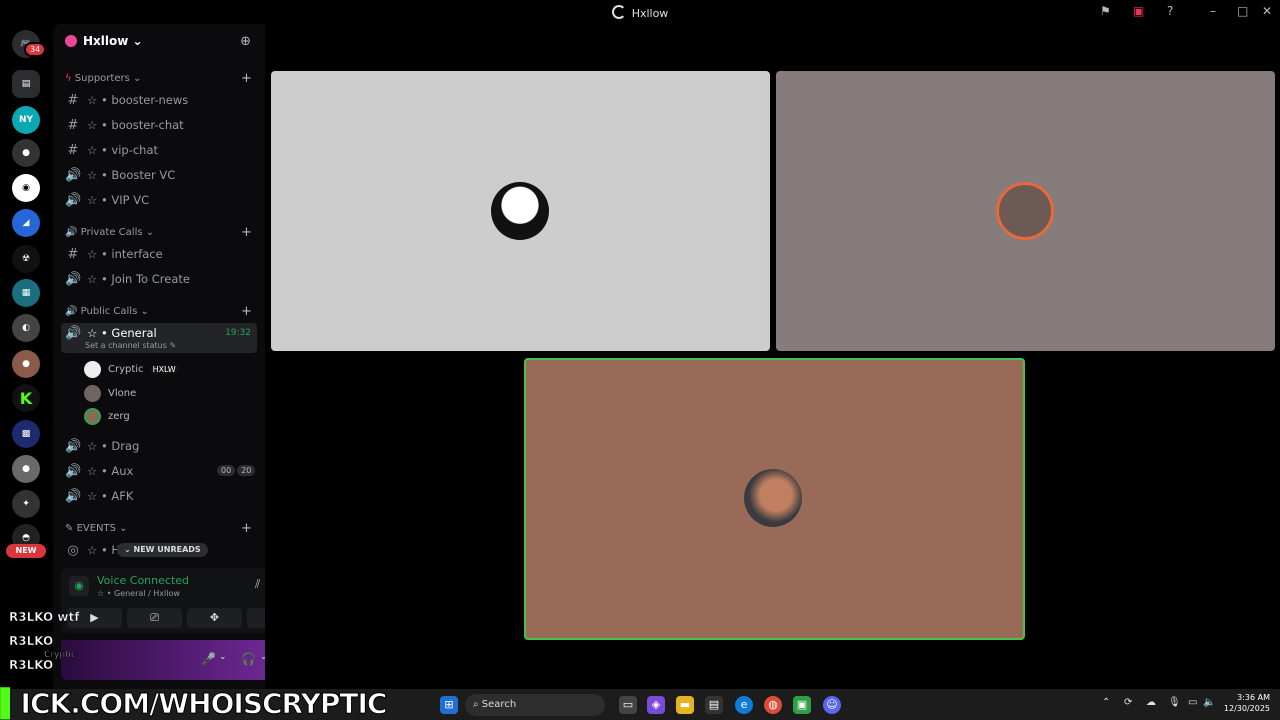  I want to click on screen-share-button: ⎚, so click(154, 618).